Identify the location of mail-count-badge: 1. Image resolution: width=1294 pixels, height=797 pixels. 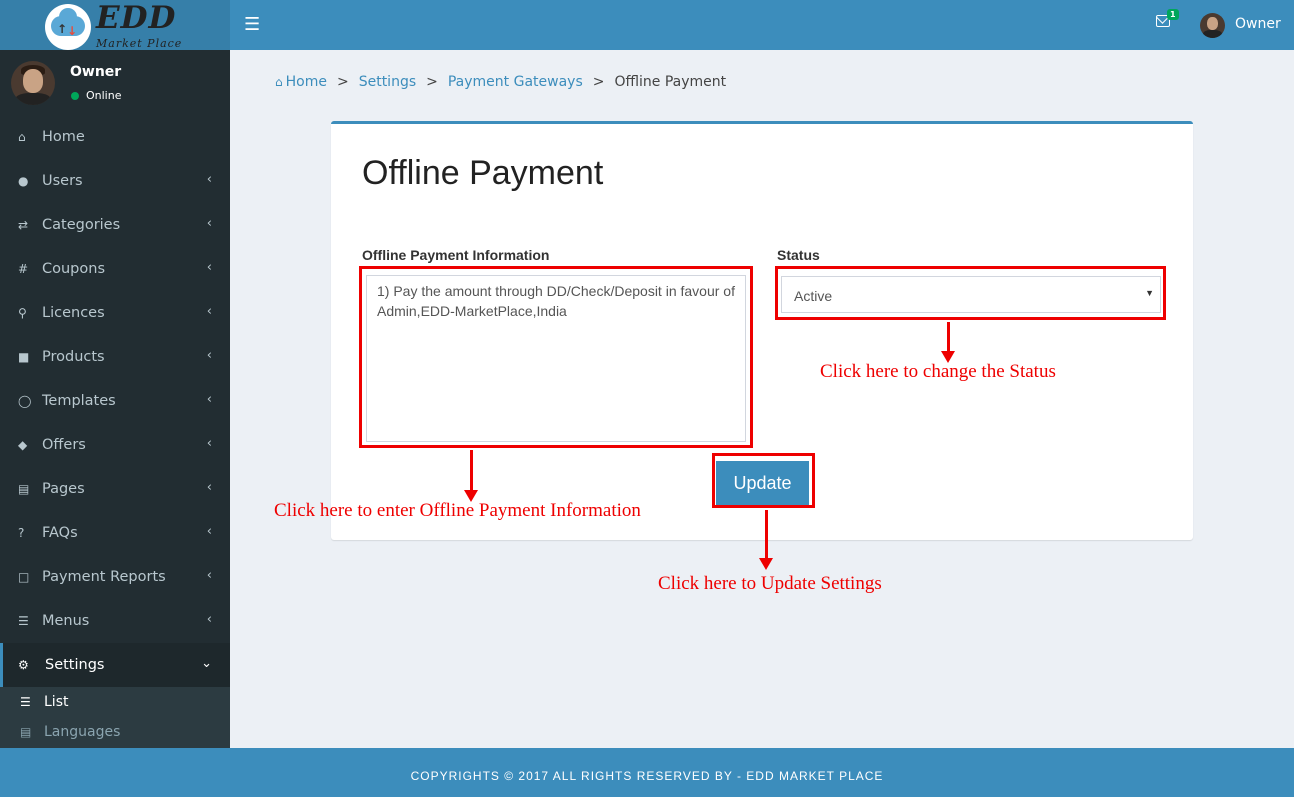
(1173, 14).